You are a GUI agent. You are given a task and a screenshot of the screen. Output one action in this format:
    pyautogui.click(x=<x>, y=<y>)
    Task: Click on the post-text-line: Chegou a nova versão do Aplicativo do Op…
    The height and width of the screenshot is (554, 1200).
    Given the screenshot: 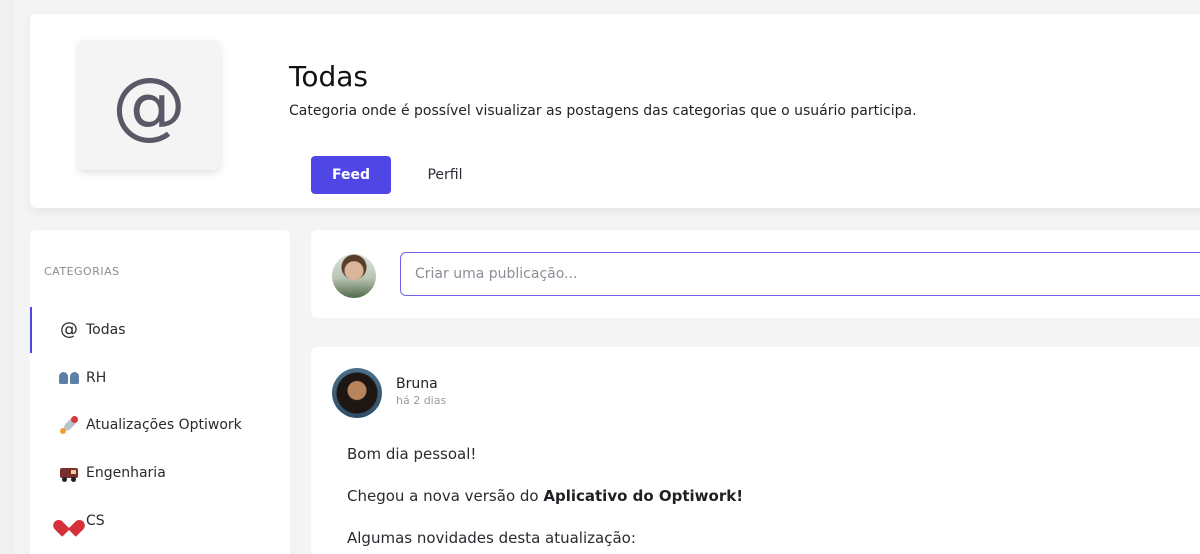 What is the action you would take?
    pyautogui.click(x=545, y=496)
    